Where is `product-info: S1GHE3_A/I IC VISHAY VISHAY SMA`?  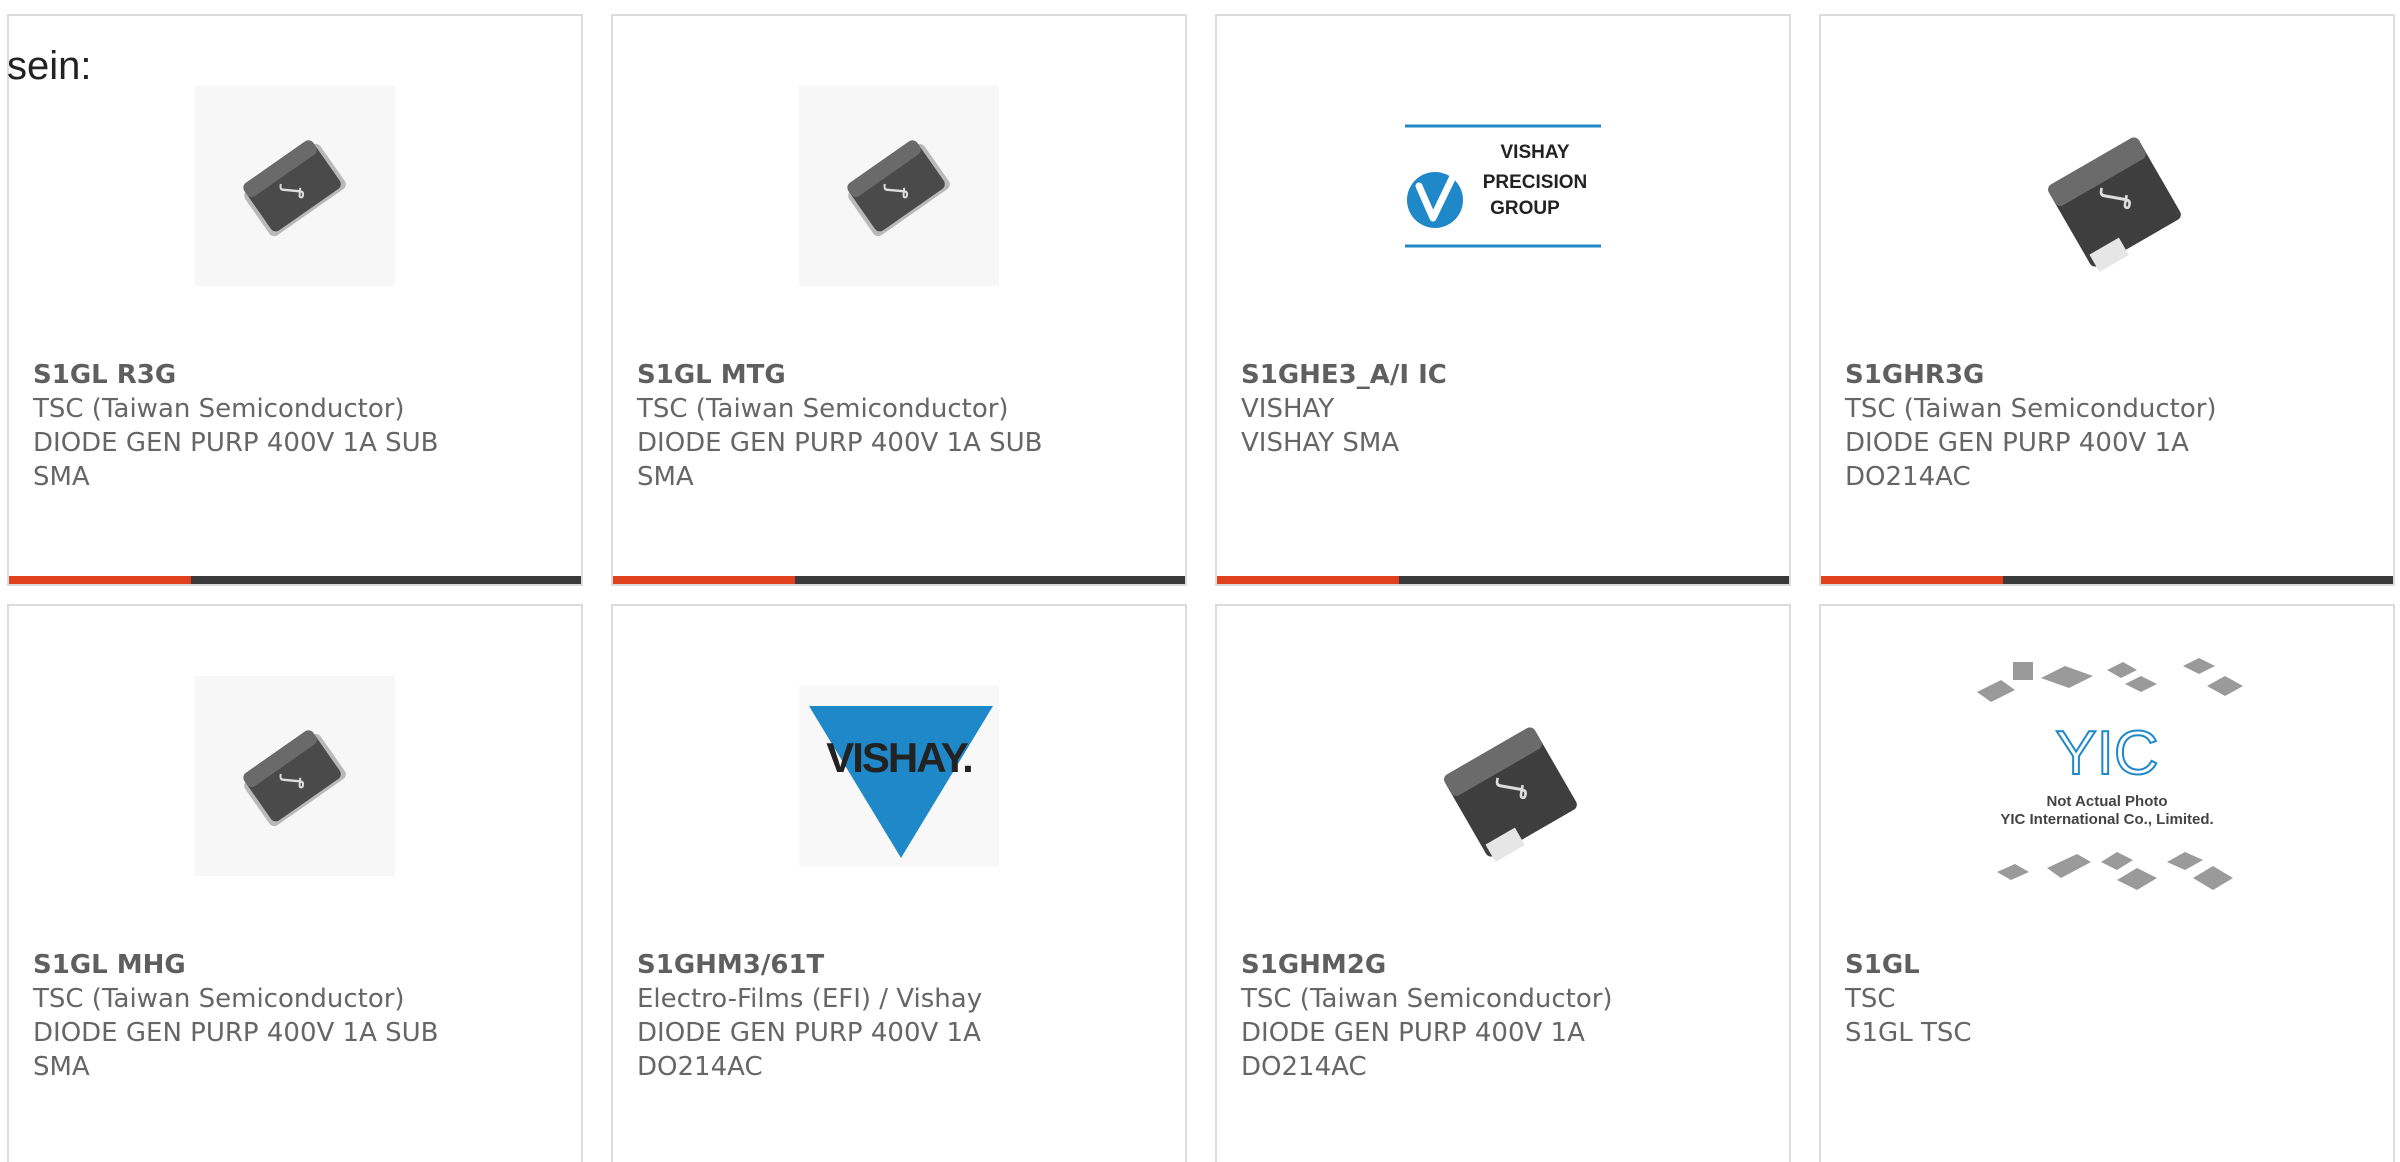
product-info: S1GHE3_A/I IC VISHAY VISHAY SMA is located at coordinates (1503, 409).